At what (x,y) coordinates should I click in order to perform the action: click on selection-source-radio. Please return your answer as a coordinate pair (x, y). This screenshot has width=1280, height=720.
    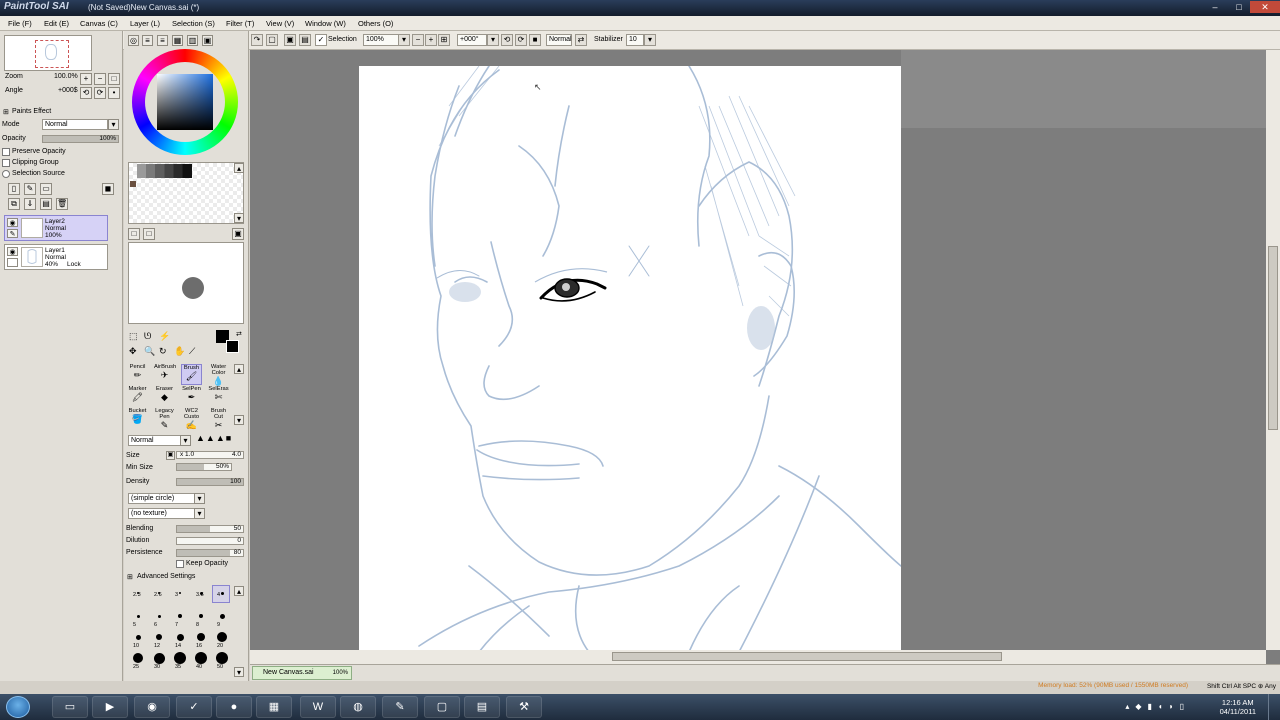
    Looking at the image, I should click on (6, 174).